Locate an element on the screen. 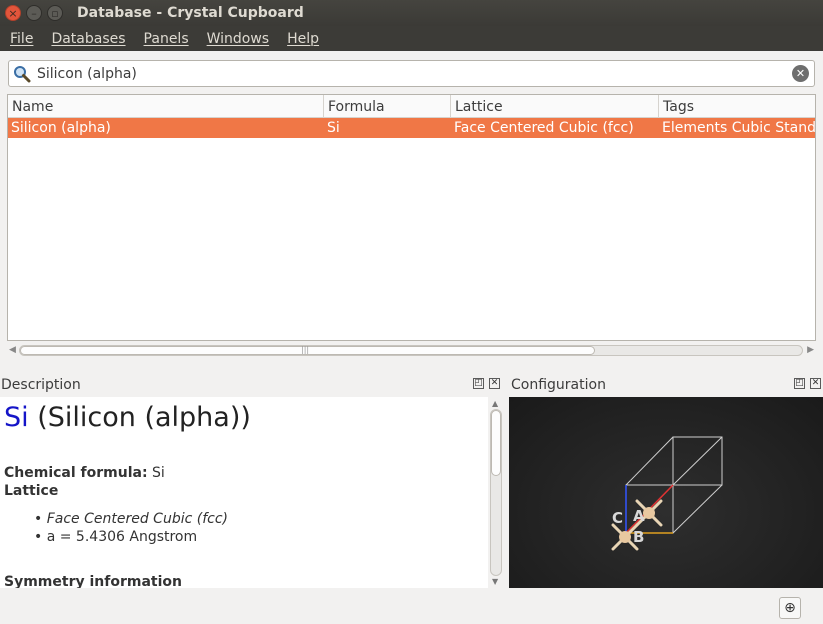 This screenshot has height=624, width=823. crystal-3d-view: C A B is located at coordinates (666, 492).